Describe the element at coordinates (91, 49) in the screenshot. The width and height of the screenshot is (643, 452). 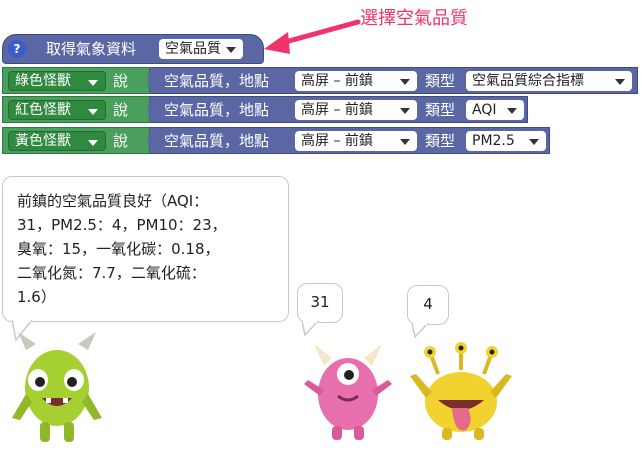
I see `get-weather-title: 取得氣象資料` at that location.